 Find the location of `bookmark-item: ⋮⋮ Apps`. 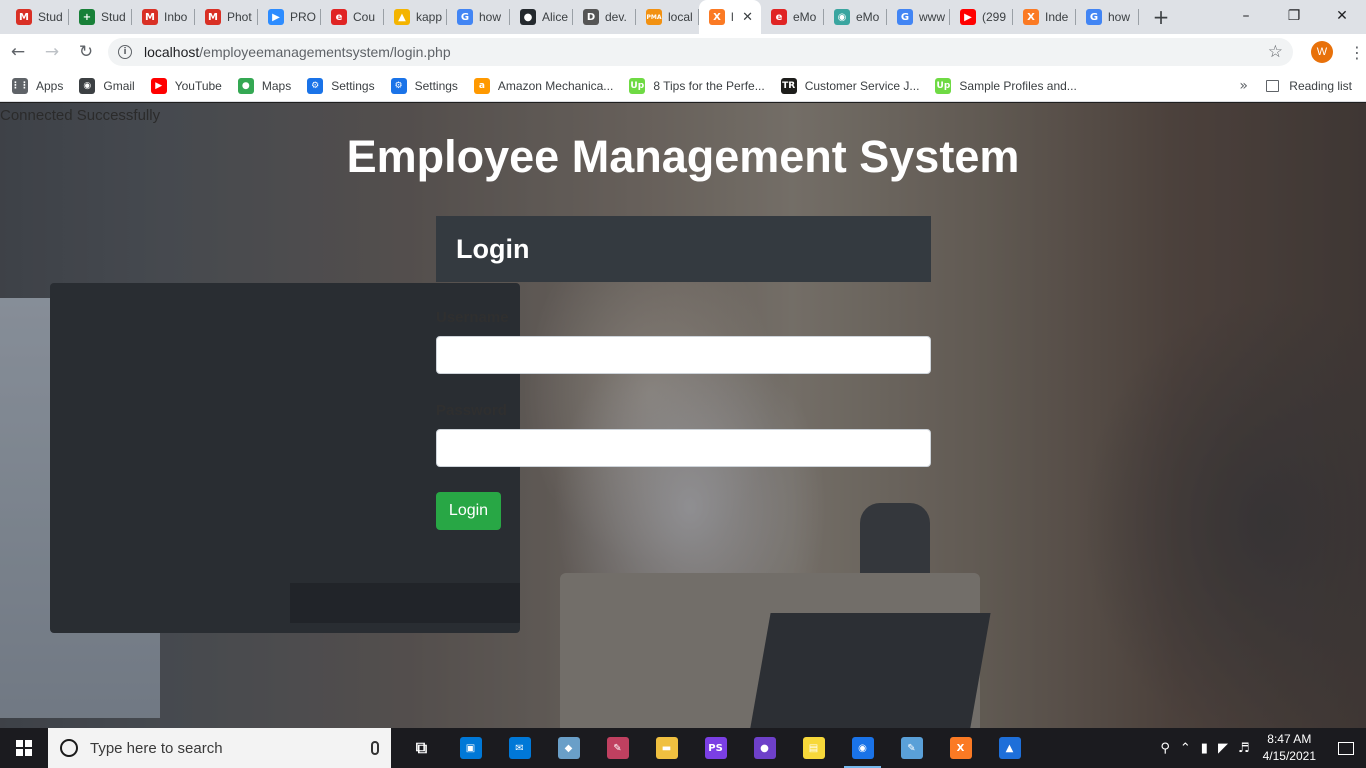

bookmark-item: ⋮⋮ Apps is located at coordinates (37, 85).